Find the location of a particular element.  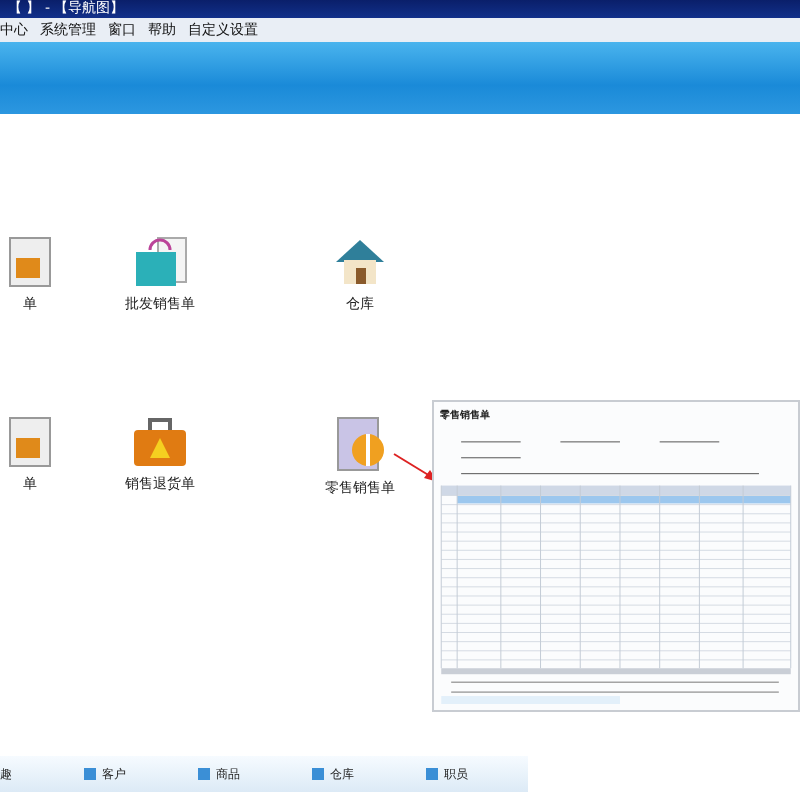

briefcase-icon is located at coordinates (160, 442).